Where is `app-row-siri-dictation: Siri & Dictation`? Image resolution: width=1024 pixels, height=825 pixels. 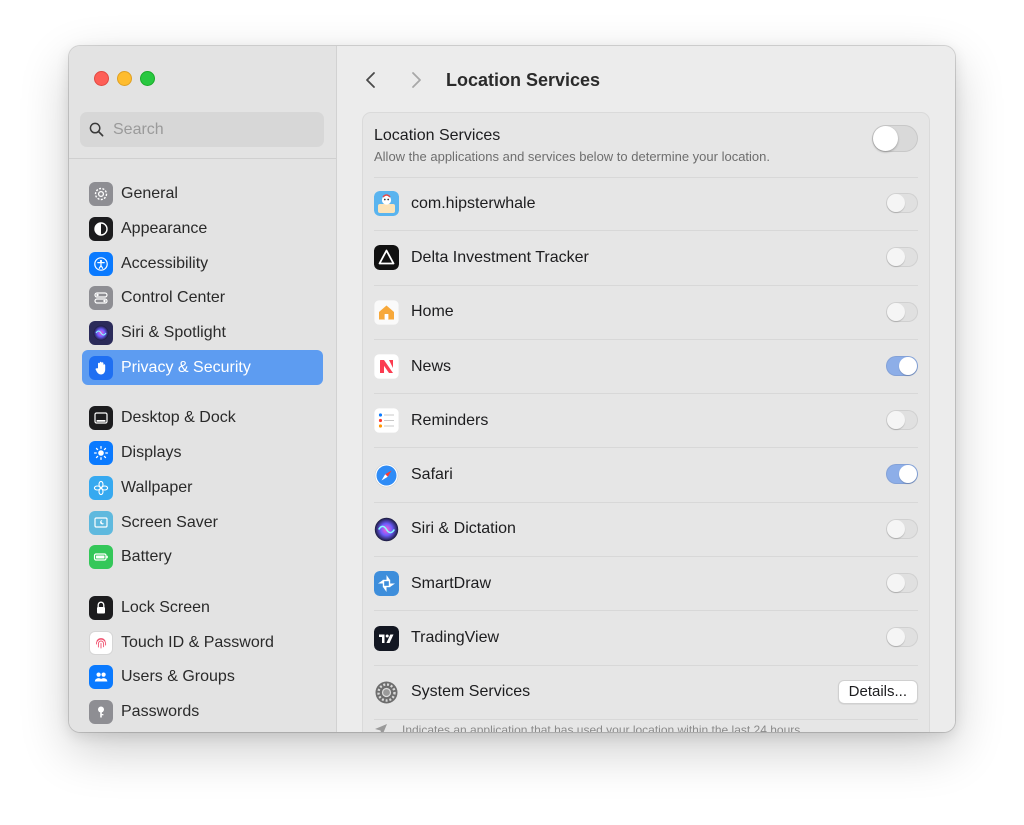
app-row-siri-dictation: Siri & Dictation is located at coordinates (646, 530).